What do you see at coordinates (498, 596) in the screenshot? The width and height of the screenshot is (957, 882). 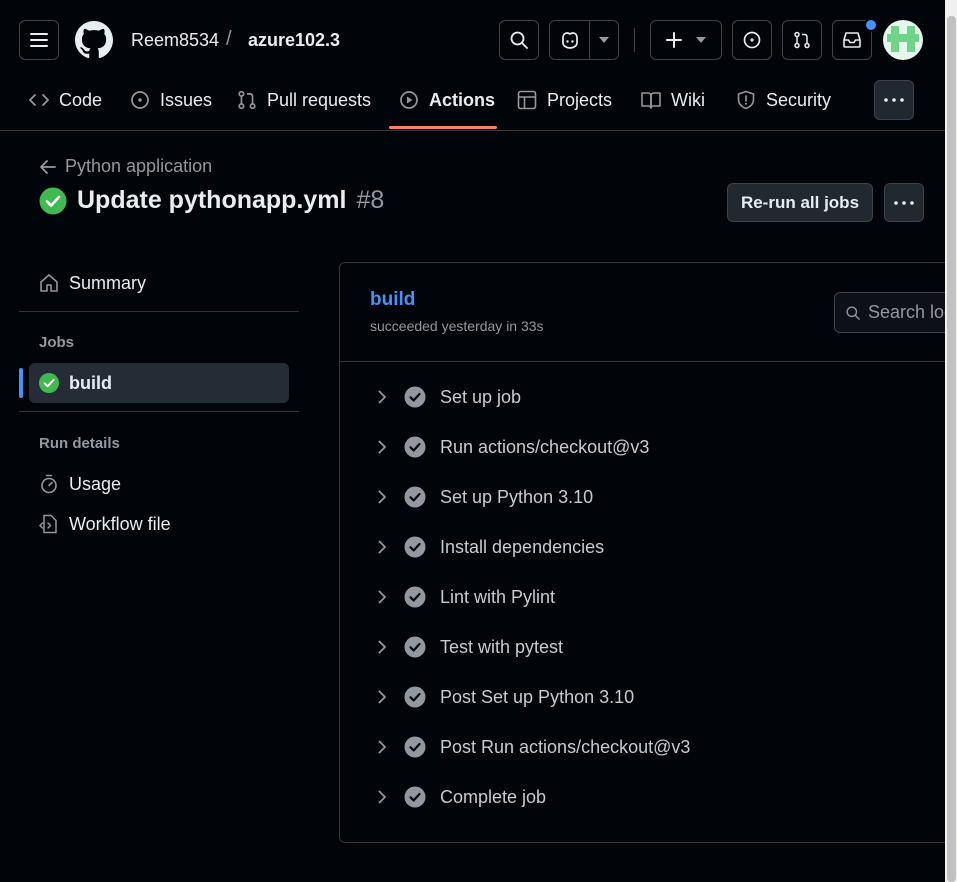 I see `step-label: Lint with Pylint` at bounding box center [498, 596].